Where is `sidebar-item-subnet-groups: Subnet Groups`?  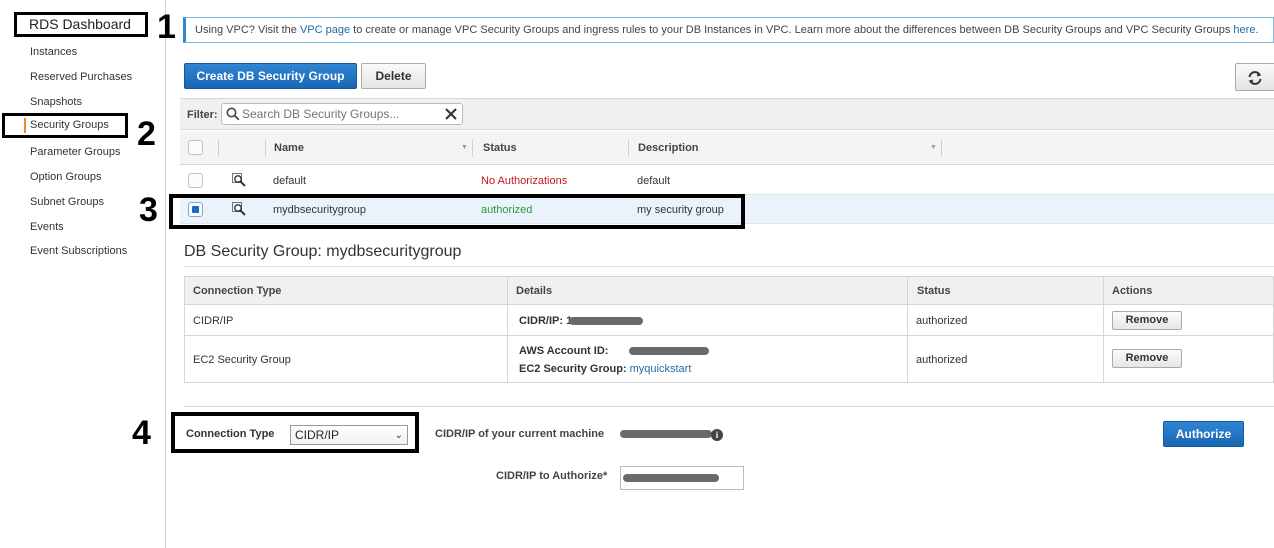 sidebar-item-subnet-groups: Subnet Groups is located at coordinates (67, 202).